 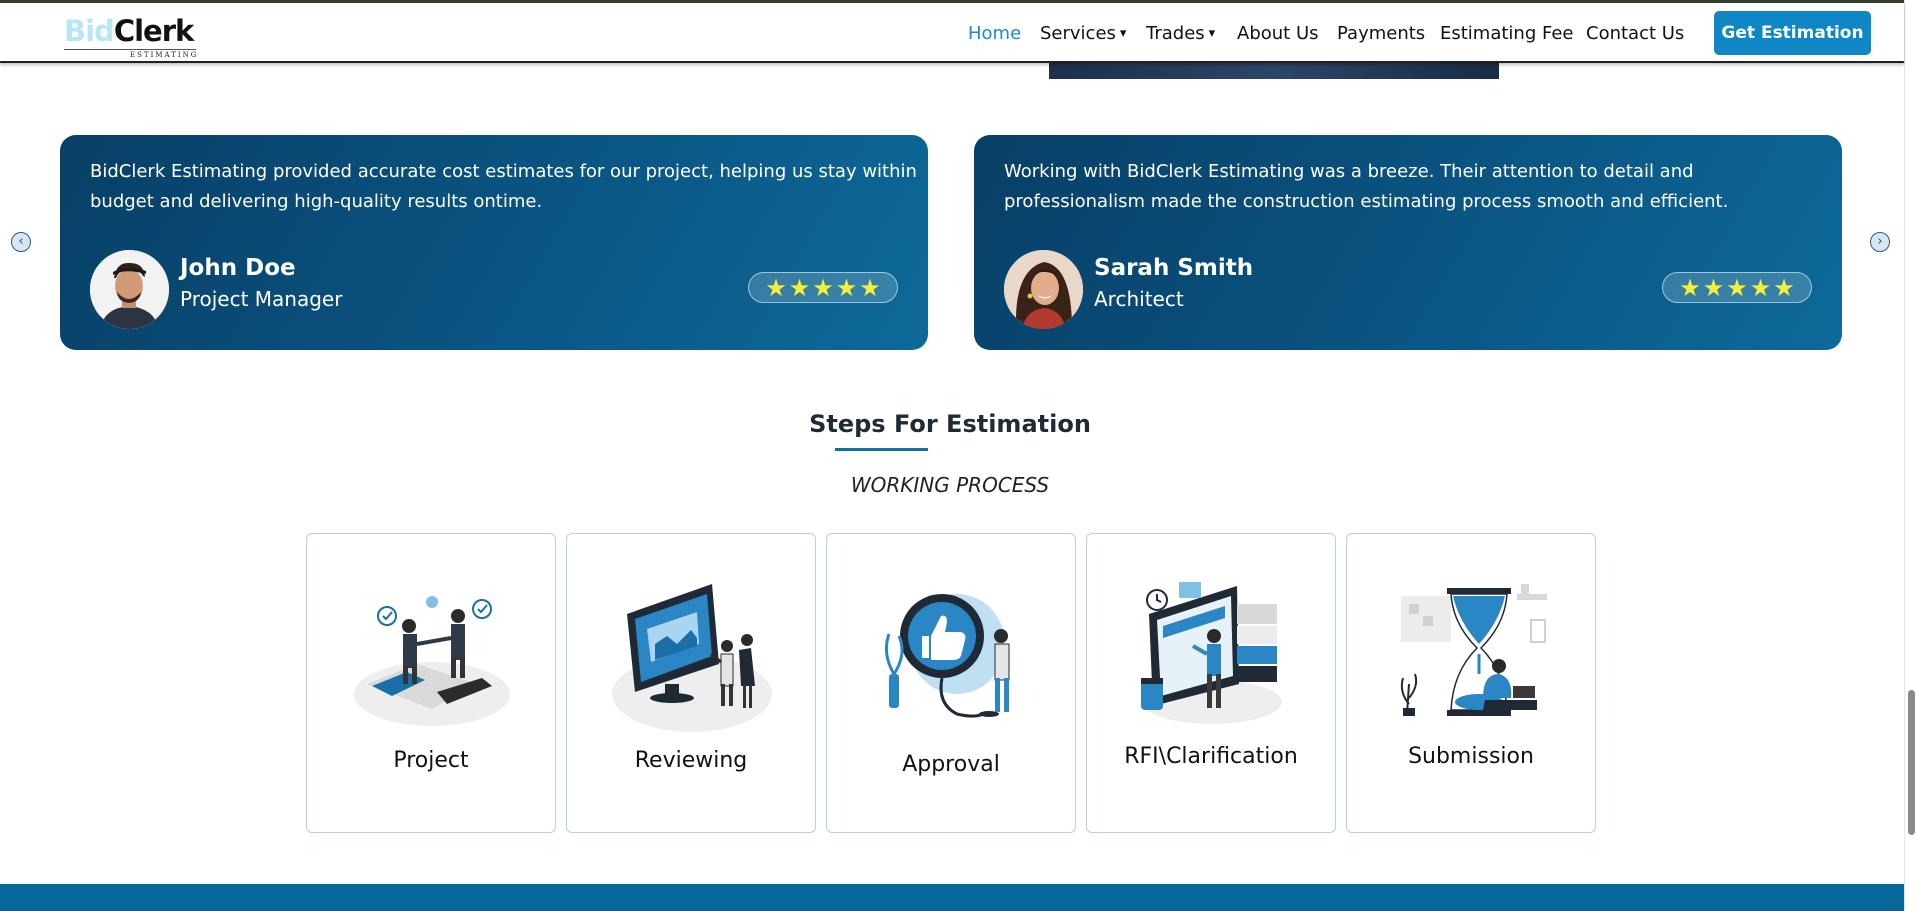 What do you see at coordinates (153, 31) in the screenshot?
I see `logo-clerk: Clerk` at bounding box center [153, 31].